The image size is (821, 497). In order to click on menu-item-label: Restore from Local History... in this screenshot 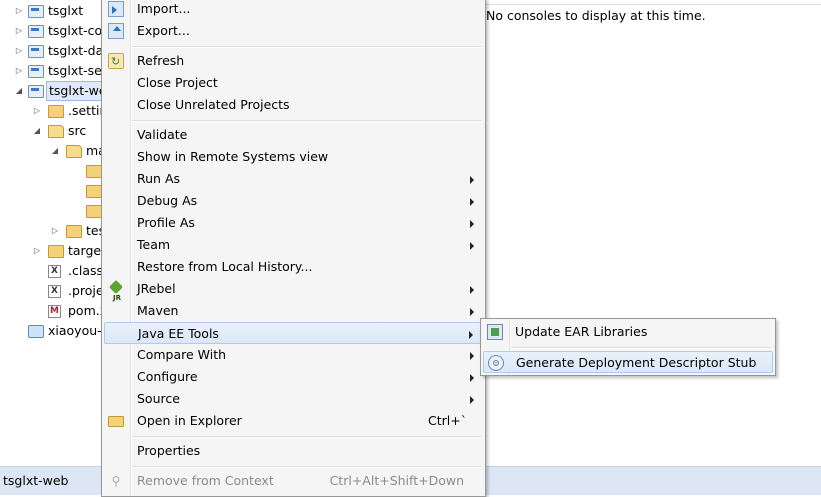, I will do `click(225, 266)`.